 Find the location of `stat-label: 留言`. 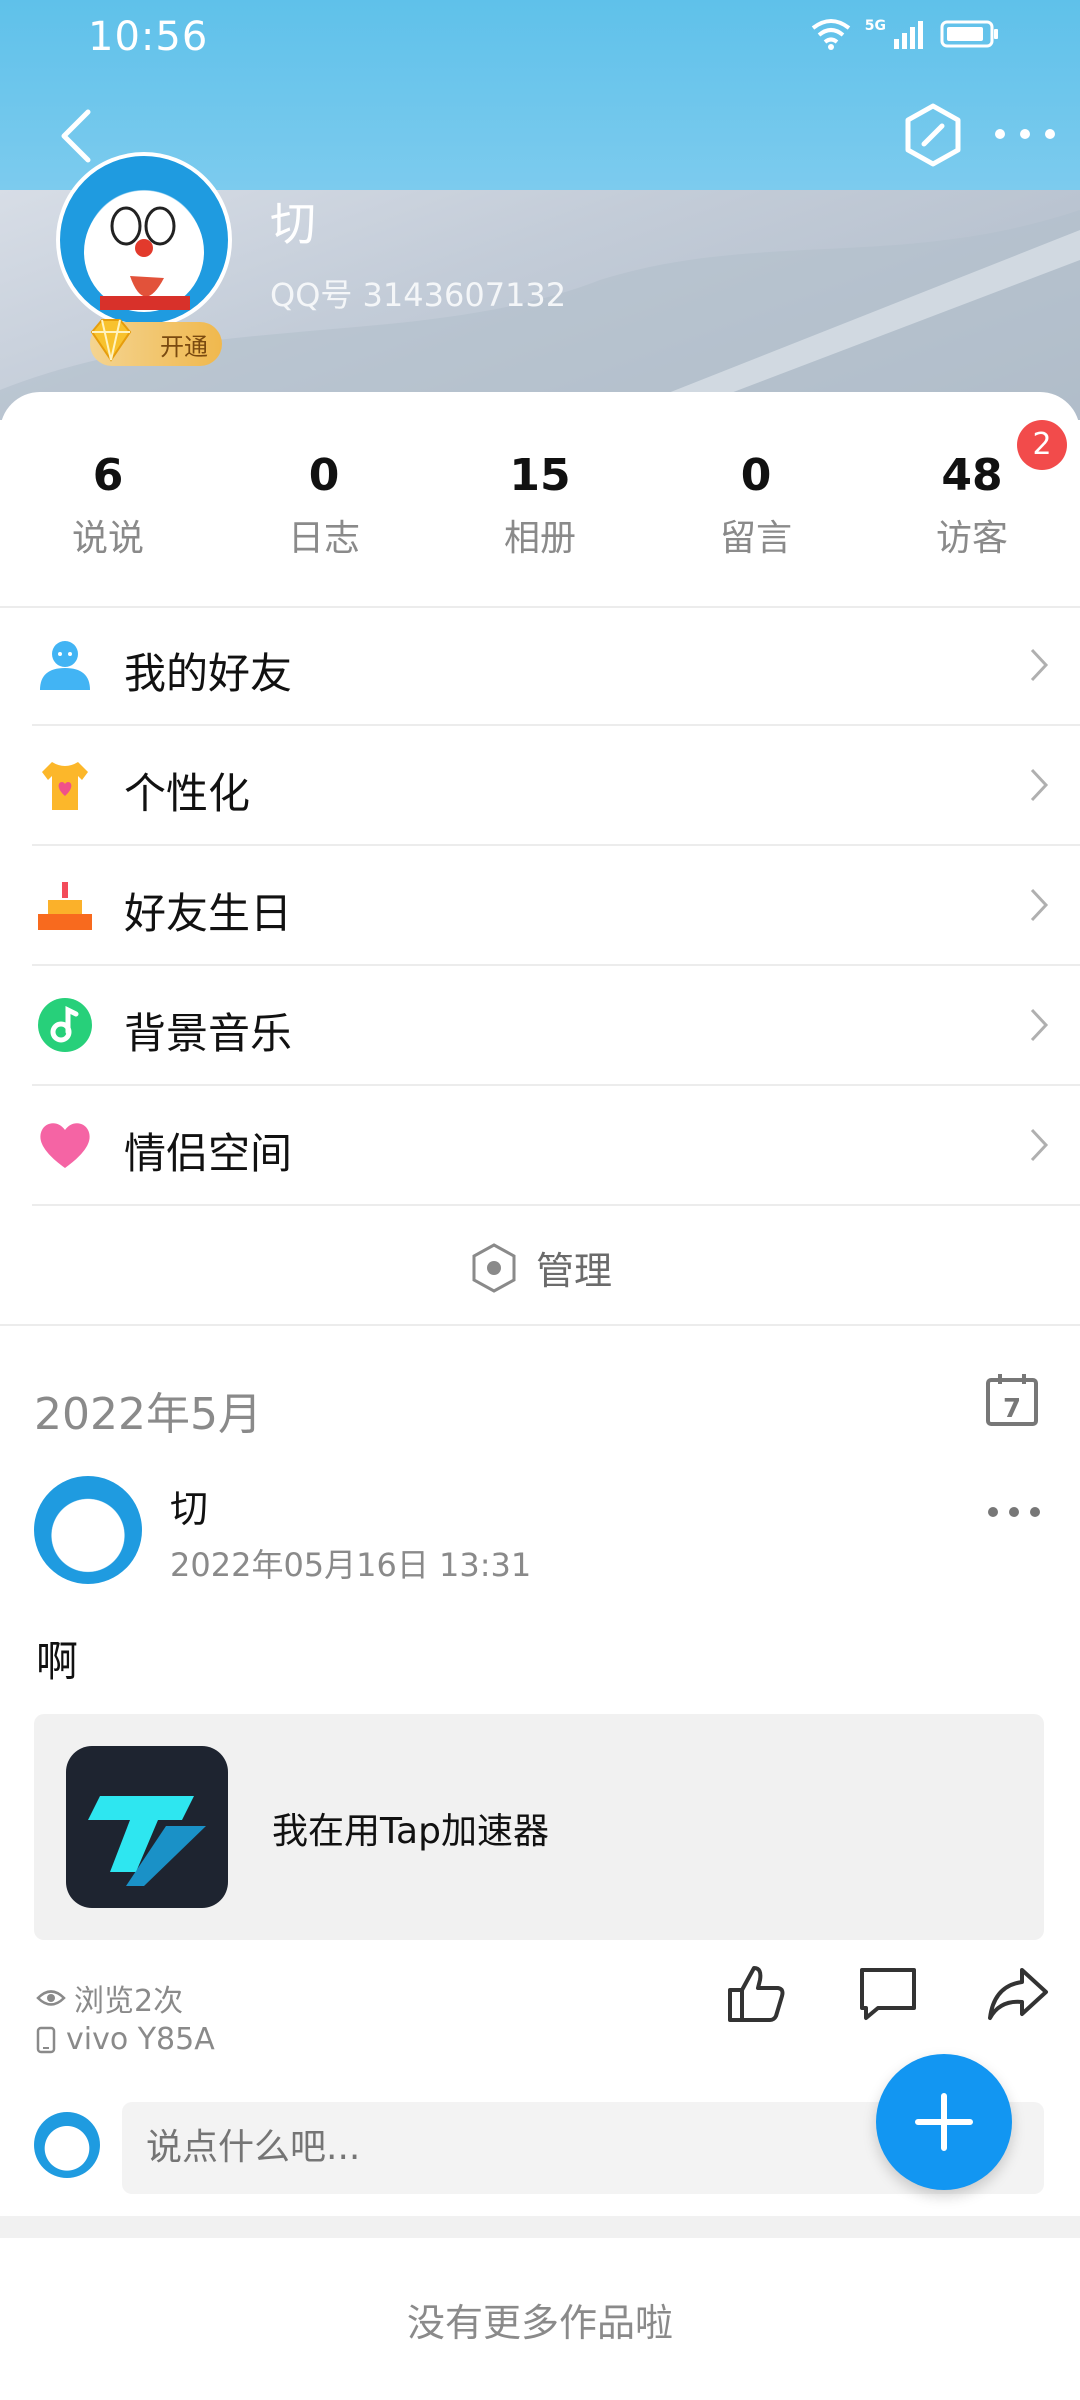

stat-label: 留言 is located at coordinates (755, 538).